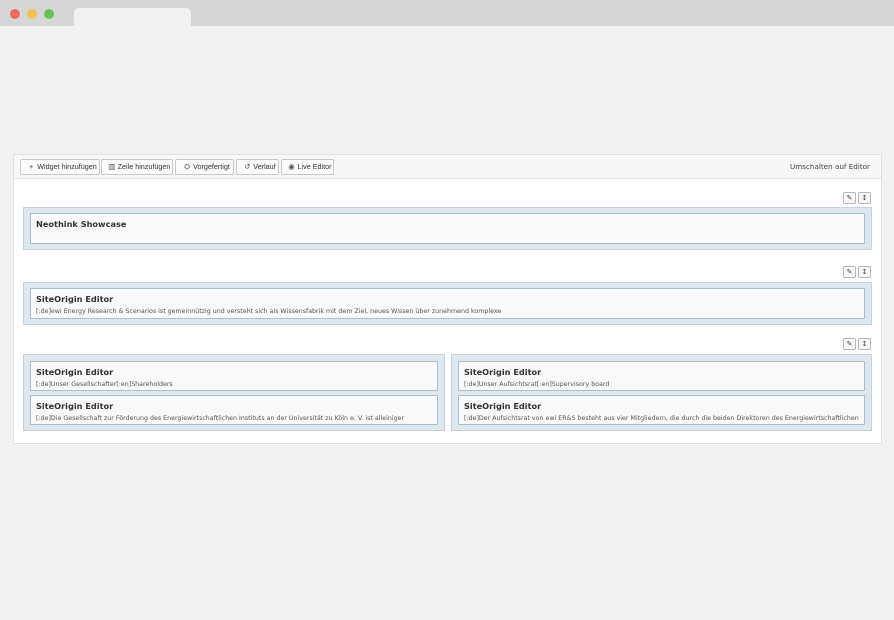  I want to click on history-icon: ↺, so click(247, 166).